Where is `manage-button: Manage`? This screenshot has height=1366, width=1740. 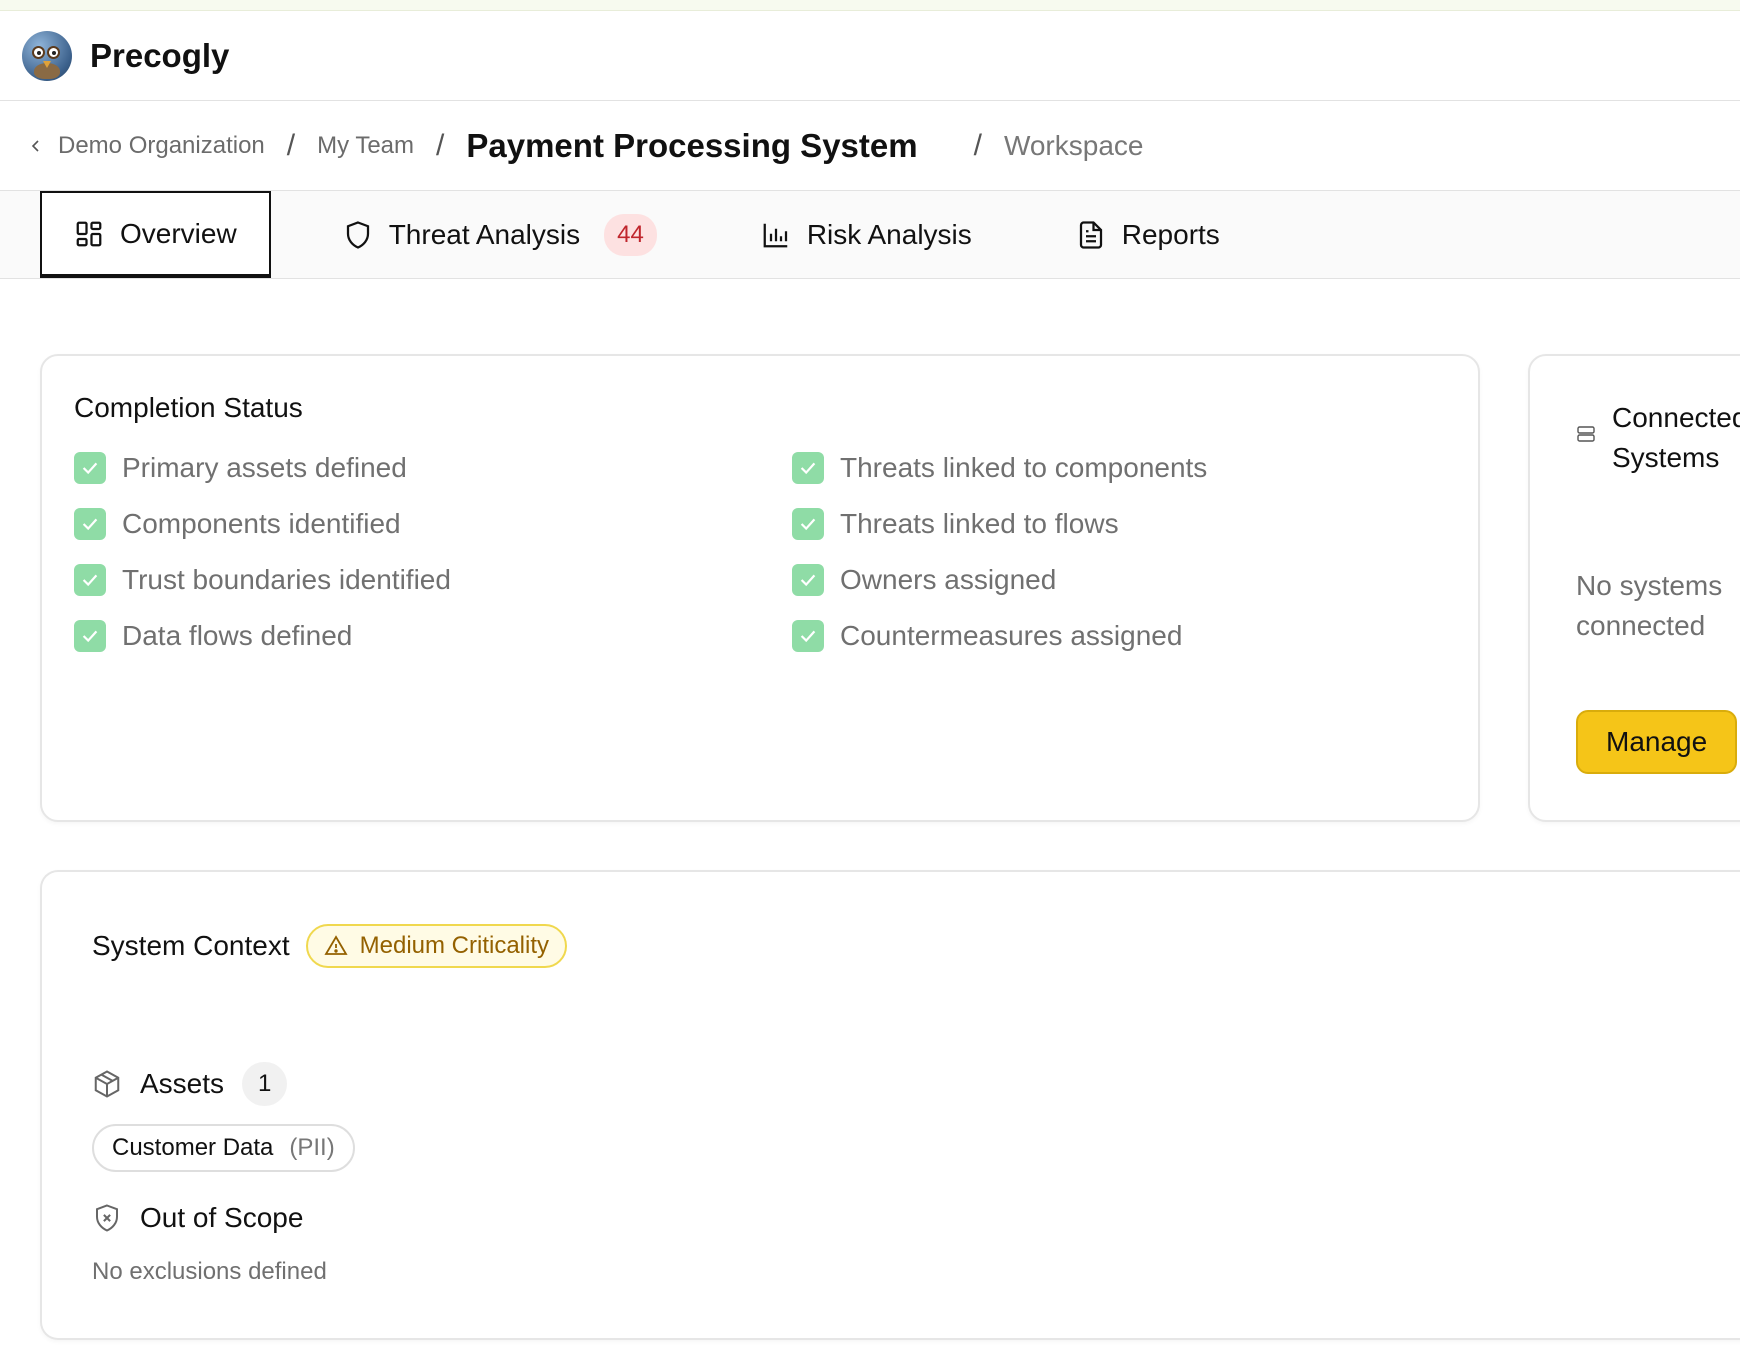
manage-button: Manage is located at coordinates (1657, 742).